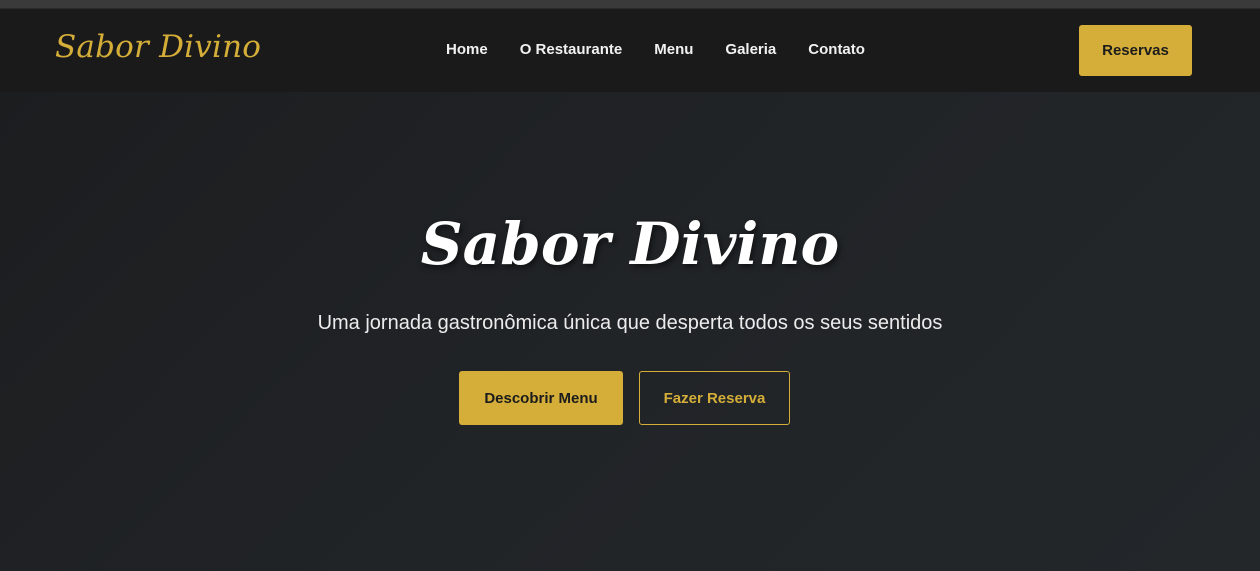  What do you see at coordinates (630, 4) in the screenshot?
I see `browser-top-strip` at bounding box center [630, 4].